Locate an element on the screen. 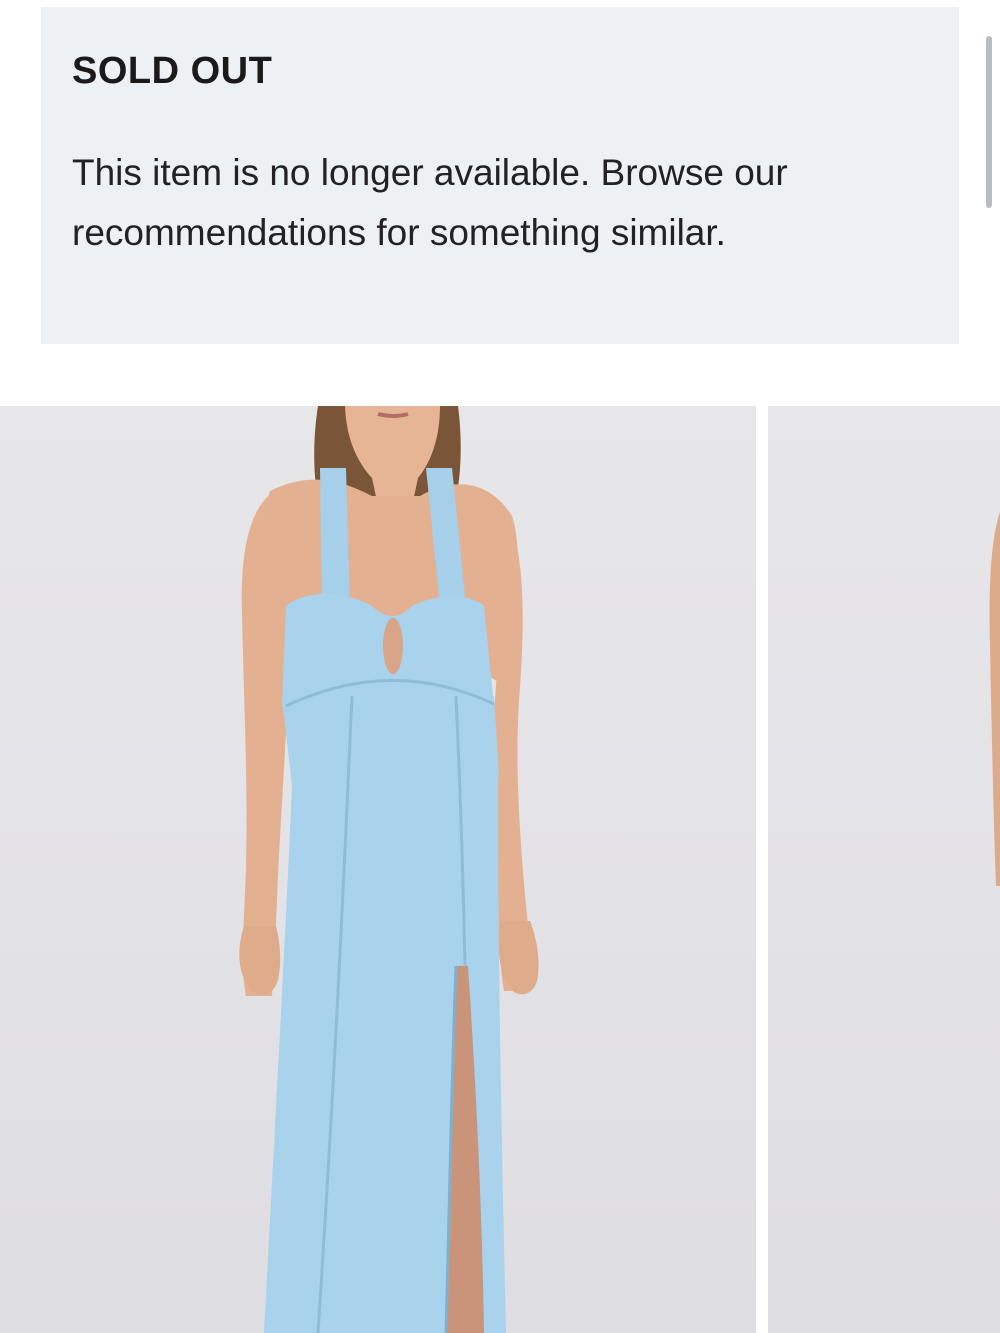 This screenshot has height=1333, width=1000. notice-title: SOLD OUT is located at coordinates (172, 71).